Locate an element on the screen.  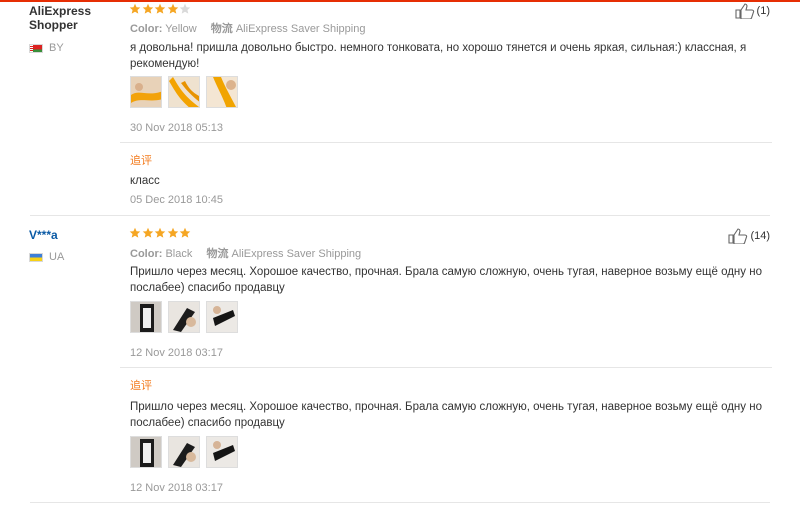
follow-up-photos is located at coordinates (187, 452).